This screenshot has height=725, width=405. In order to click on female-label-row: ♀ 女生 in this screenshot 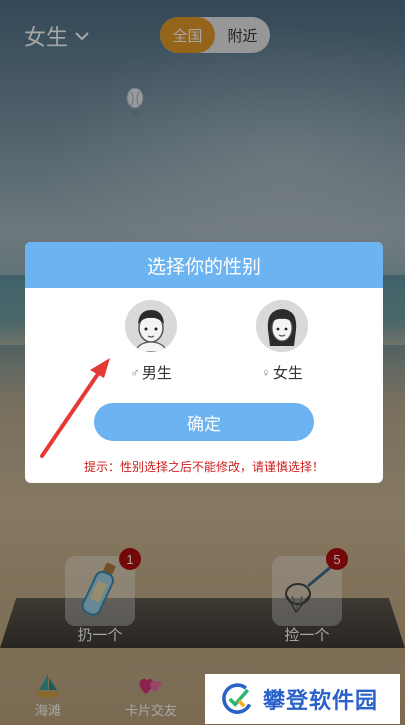, I will do `click(282, 372)`.